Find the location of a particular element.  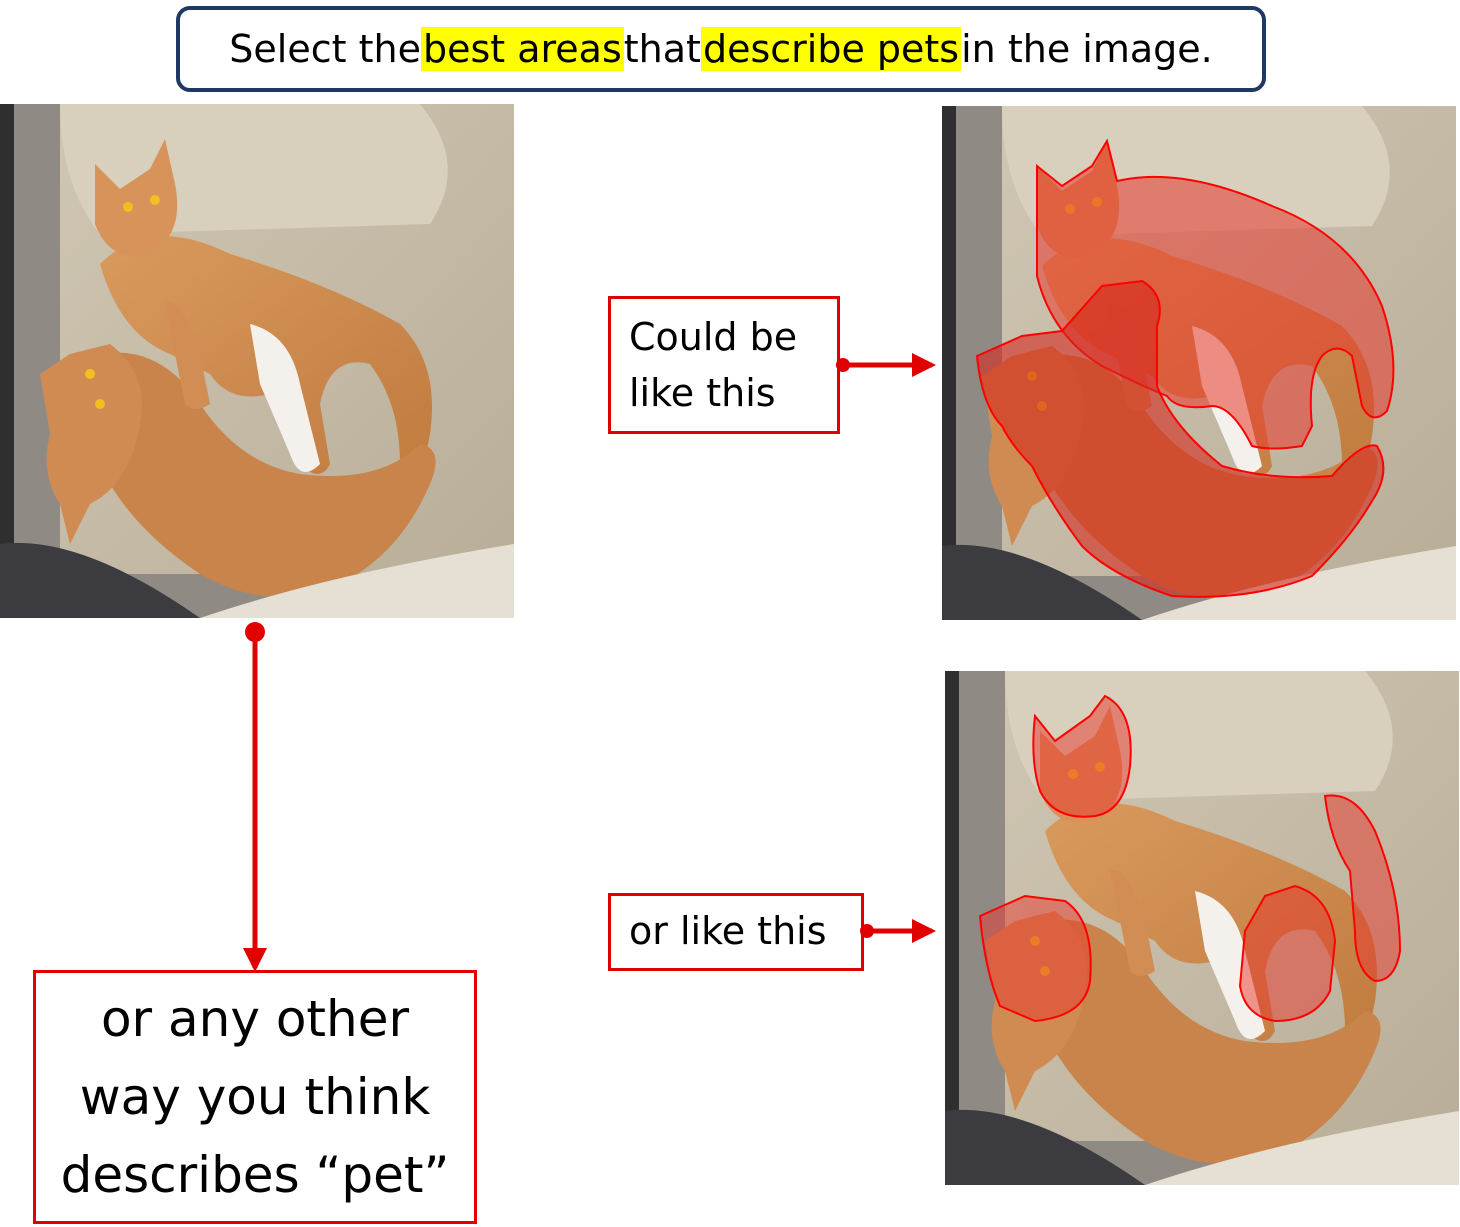

could-be-like-this-box: Could be like this is located at coordinates (724, 365).